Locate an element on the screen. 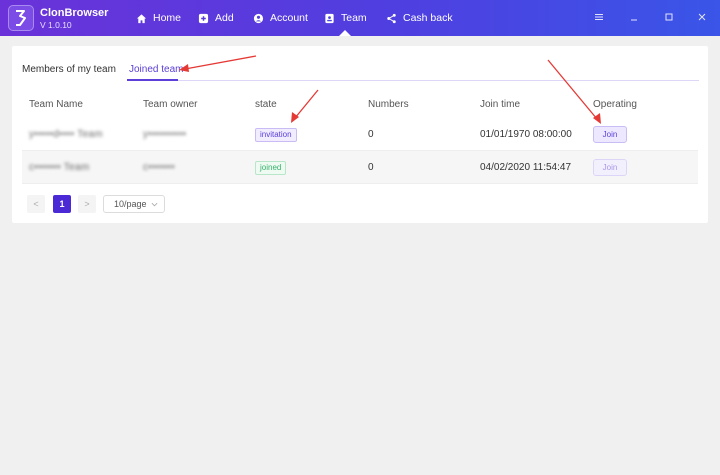  pagination-prev-button: < is located at coordinates (36, 204).